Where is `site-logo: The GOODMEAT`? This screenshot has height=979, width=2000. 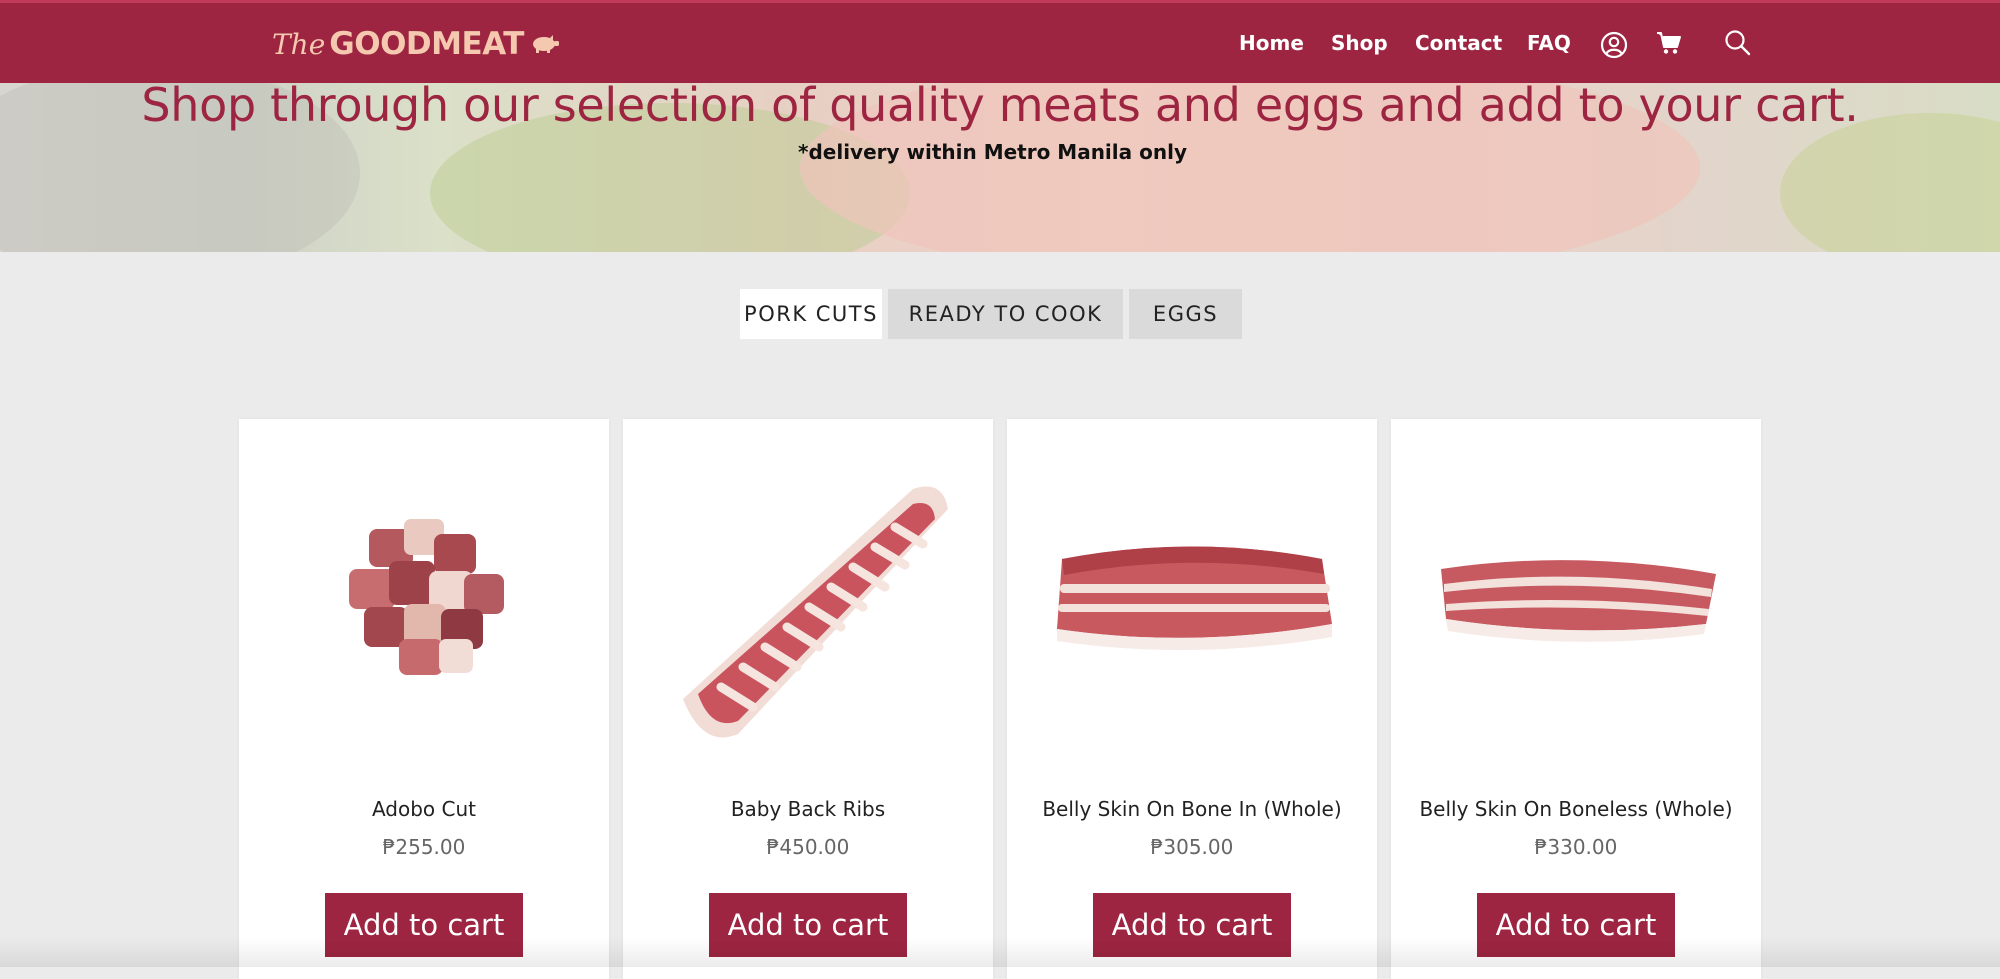 site-logo: The GOODMEAT is located at coordinates (416, 44).